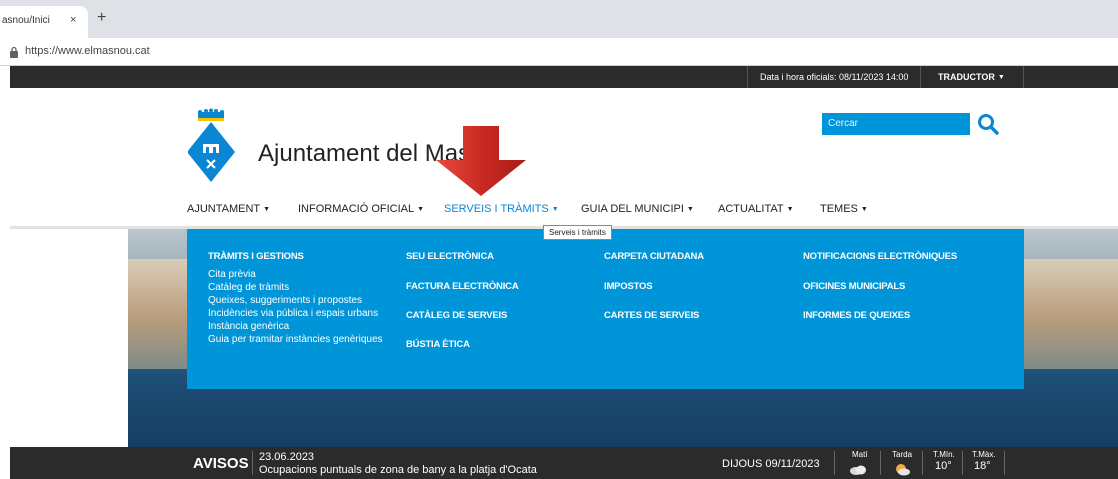  What do you see at coordinates (14, 52) in the screenshot?
I see `lock-icon` at bounding box center [14, 52].